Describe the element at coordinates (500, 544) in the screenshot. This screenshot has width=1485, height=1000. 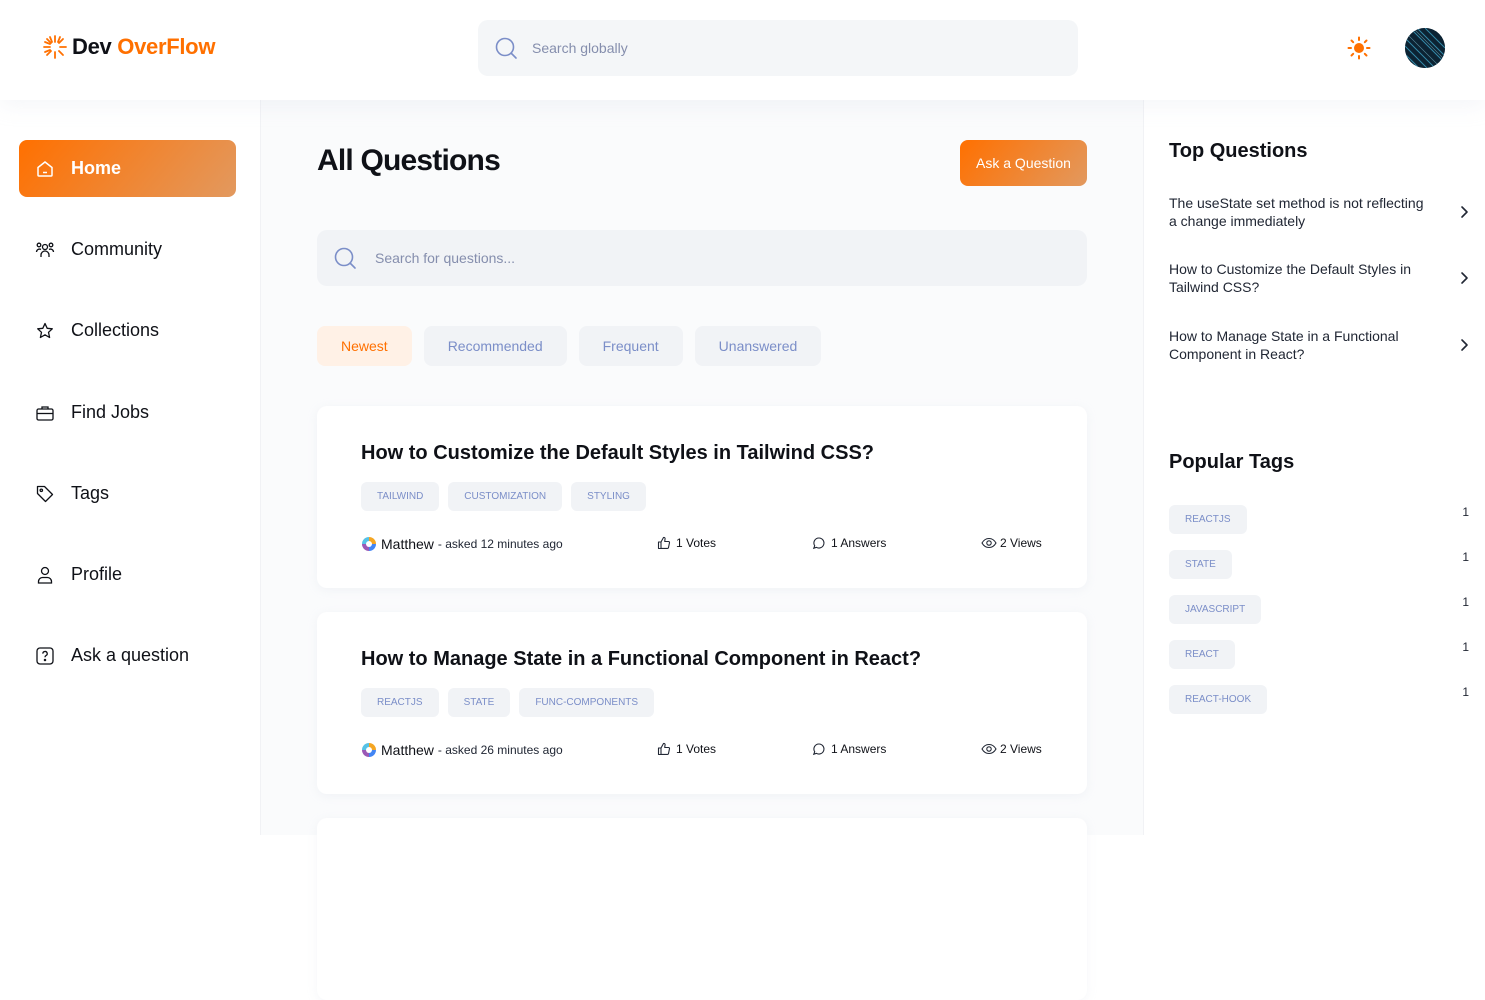
I see `asked-time: - asked 12 minutes ago` at that location.